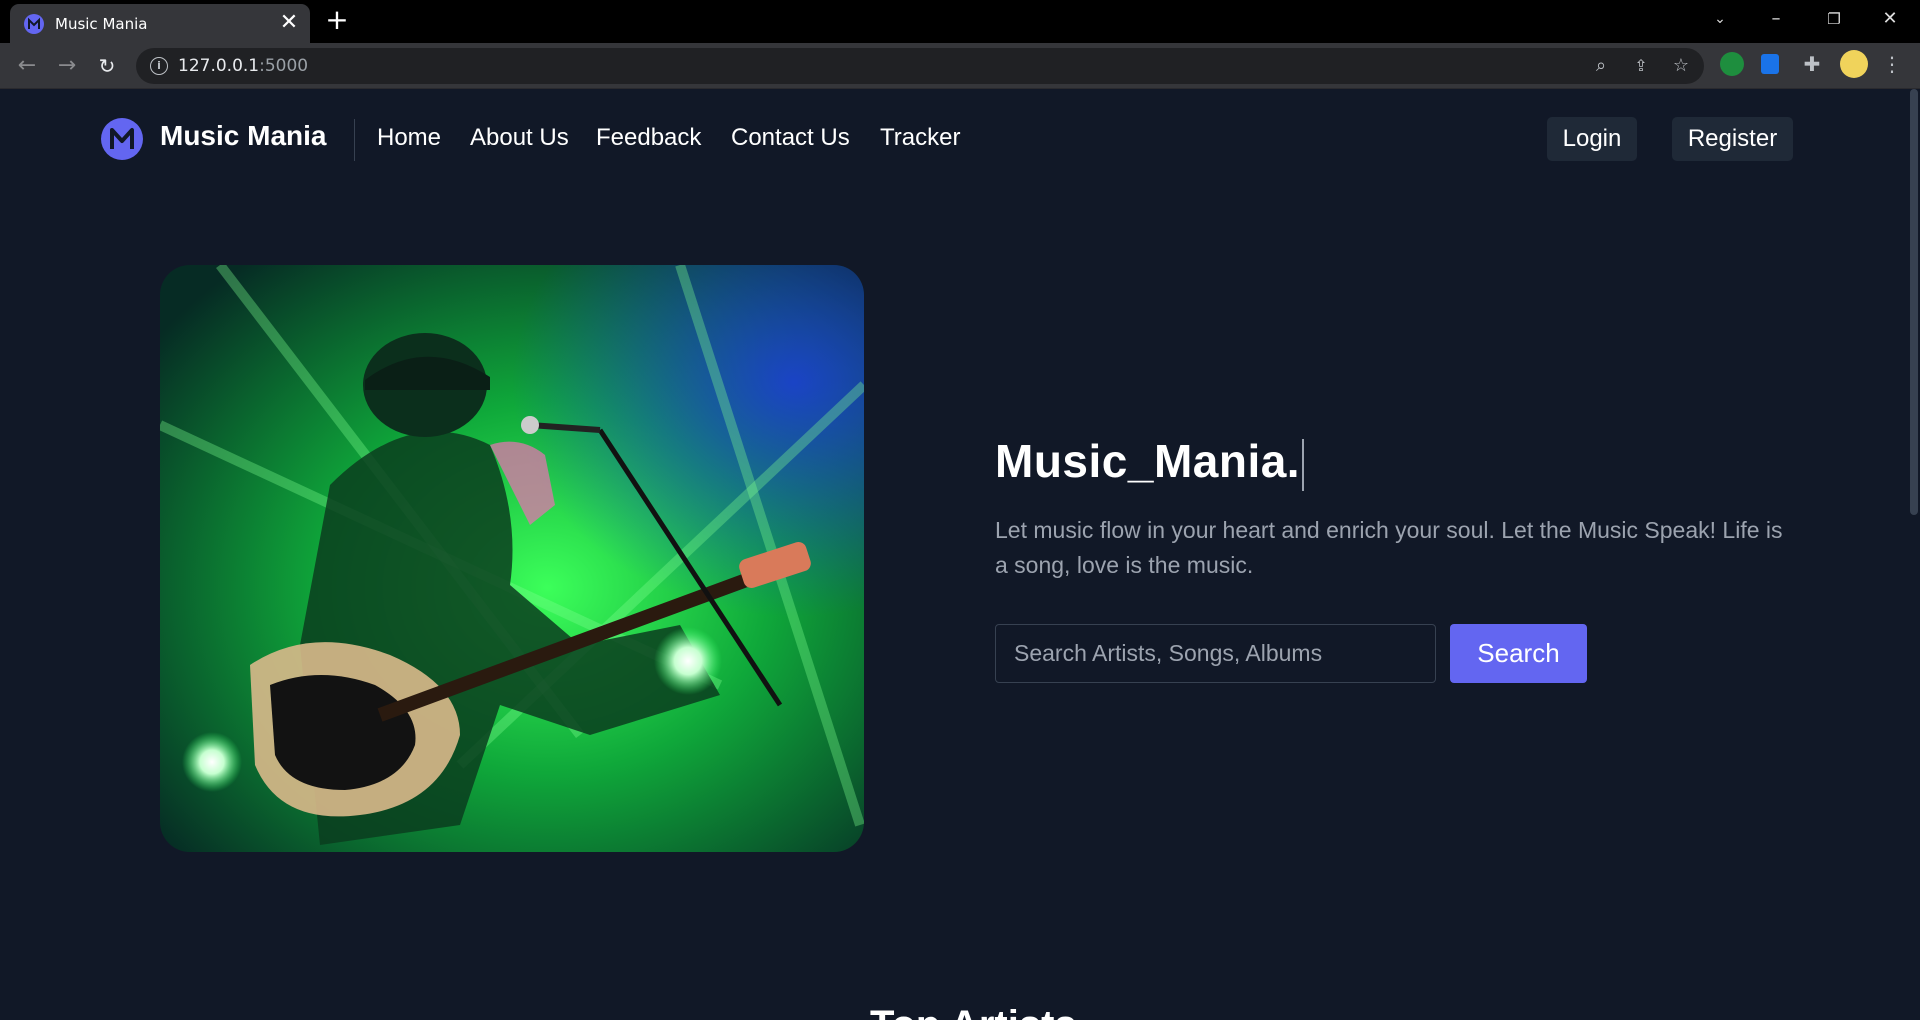 Image resolution: width=1920 pixels, height=1020 pixels. Describe the element at coordinates (289, 23) in the screenshot. I see `tab-close-icon: ✕` at that location.